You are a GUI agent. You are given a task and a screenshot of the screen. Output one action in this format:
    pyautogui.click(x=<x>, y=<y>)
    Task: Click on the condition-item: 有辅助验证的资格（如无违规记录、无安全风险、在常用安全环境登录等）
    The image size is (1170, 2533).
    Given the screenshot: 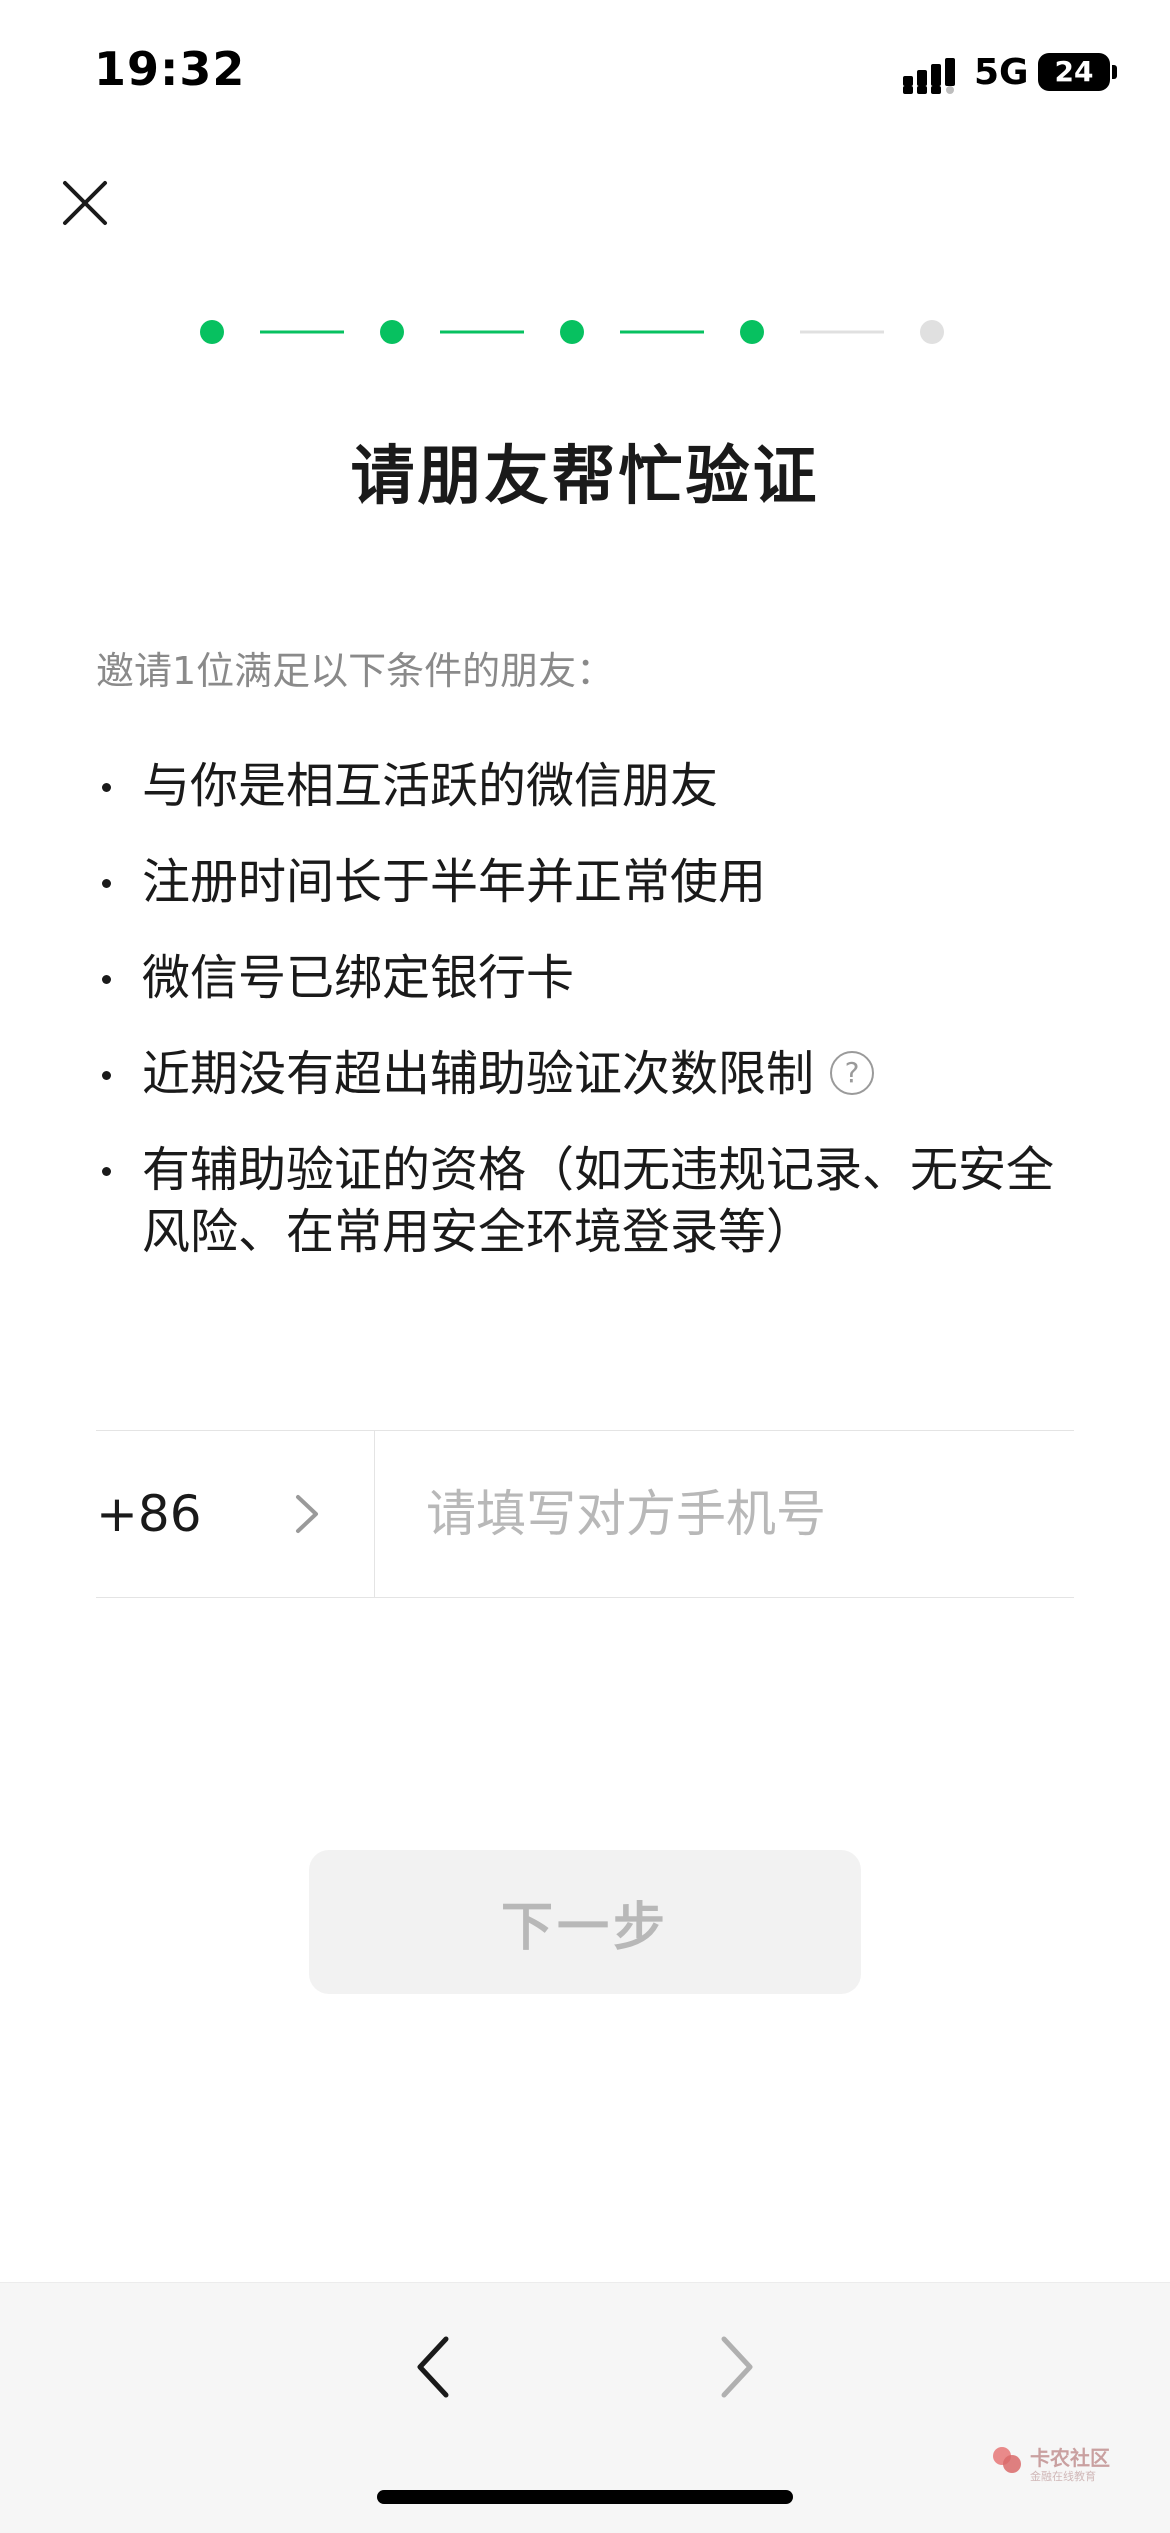 What is the action you would take?
    pyautogui.click(x=586, y=1201)
    